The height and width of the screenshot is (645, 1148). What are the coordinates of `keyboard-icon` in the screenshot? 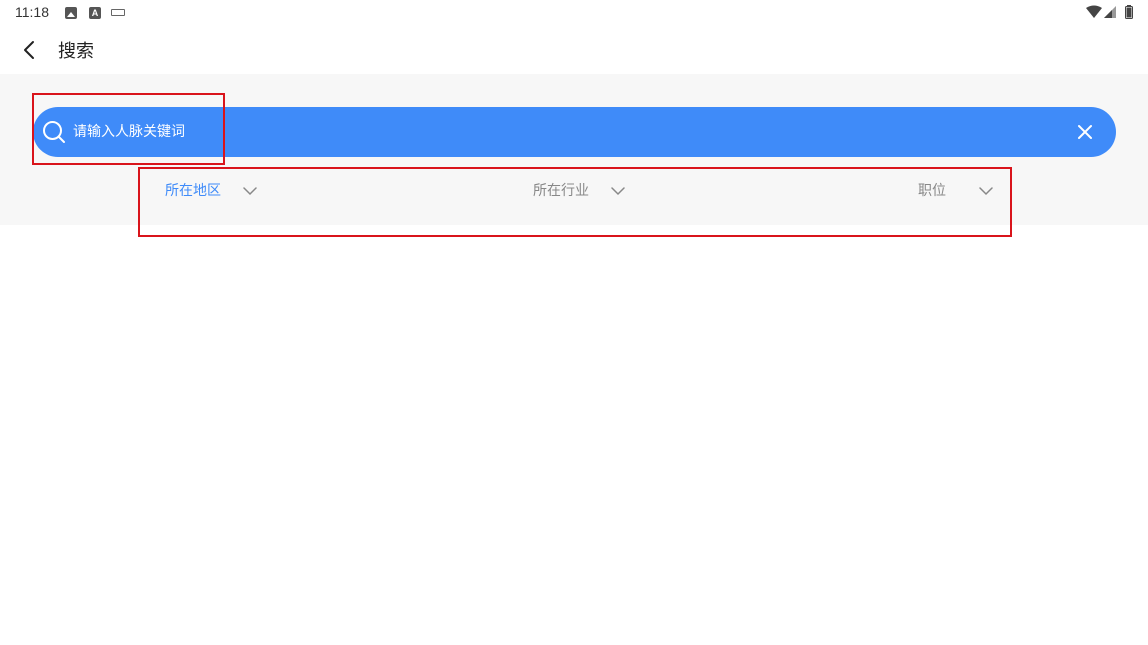 It's located at (118, 12).